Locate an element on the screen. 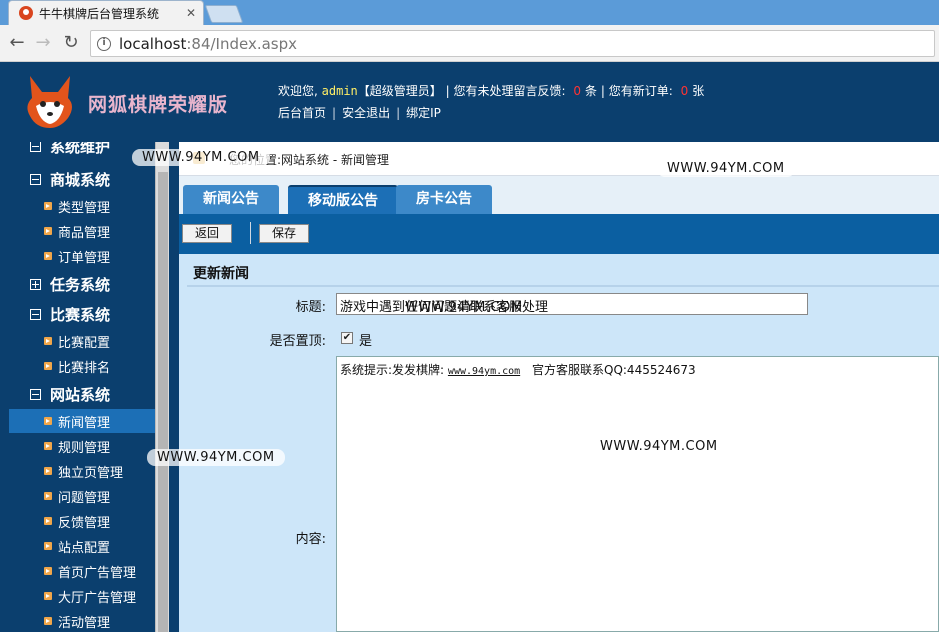 This screenshot has width=939, height=632. toolbar-divider is located at coordinates (250, 233).